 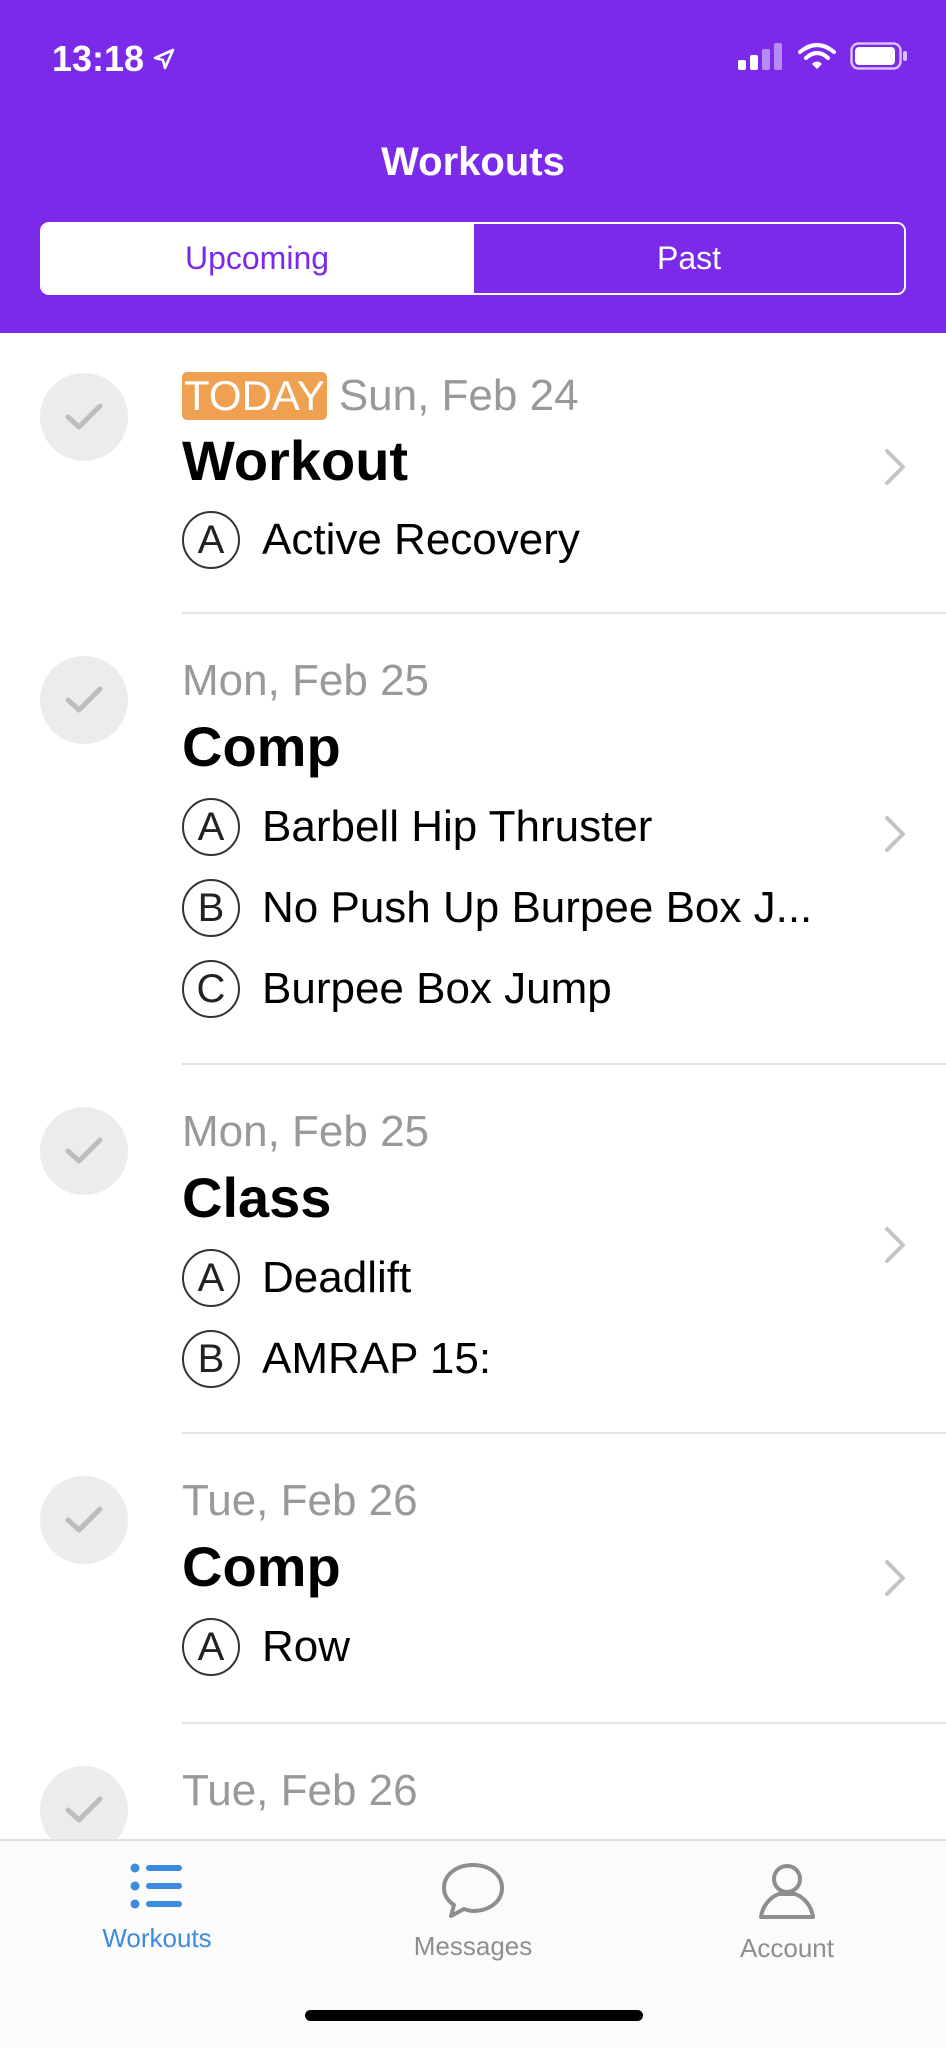 What do you see at coordinates (257, 258) in the screenshot?
I see `segment-upcoming: Upcoming` at bounding box center [257, 258].